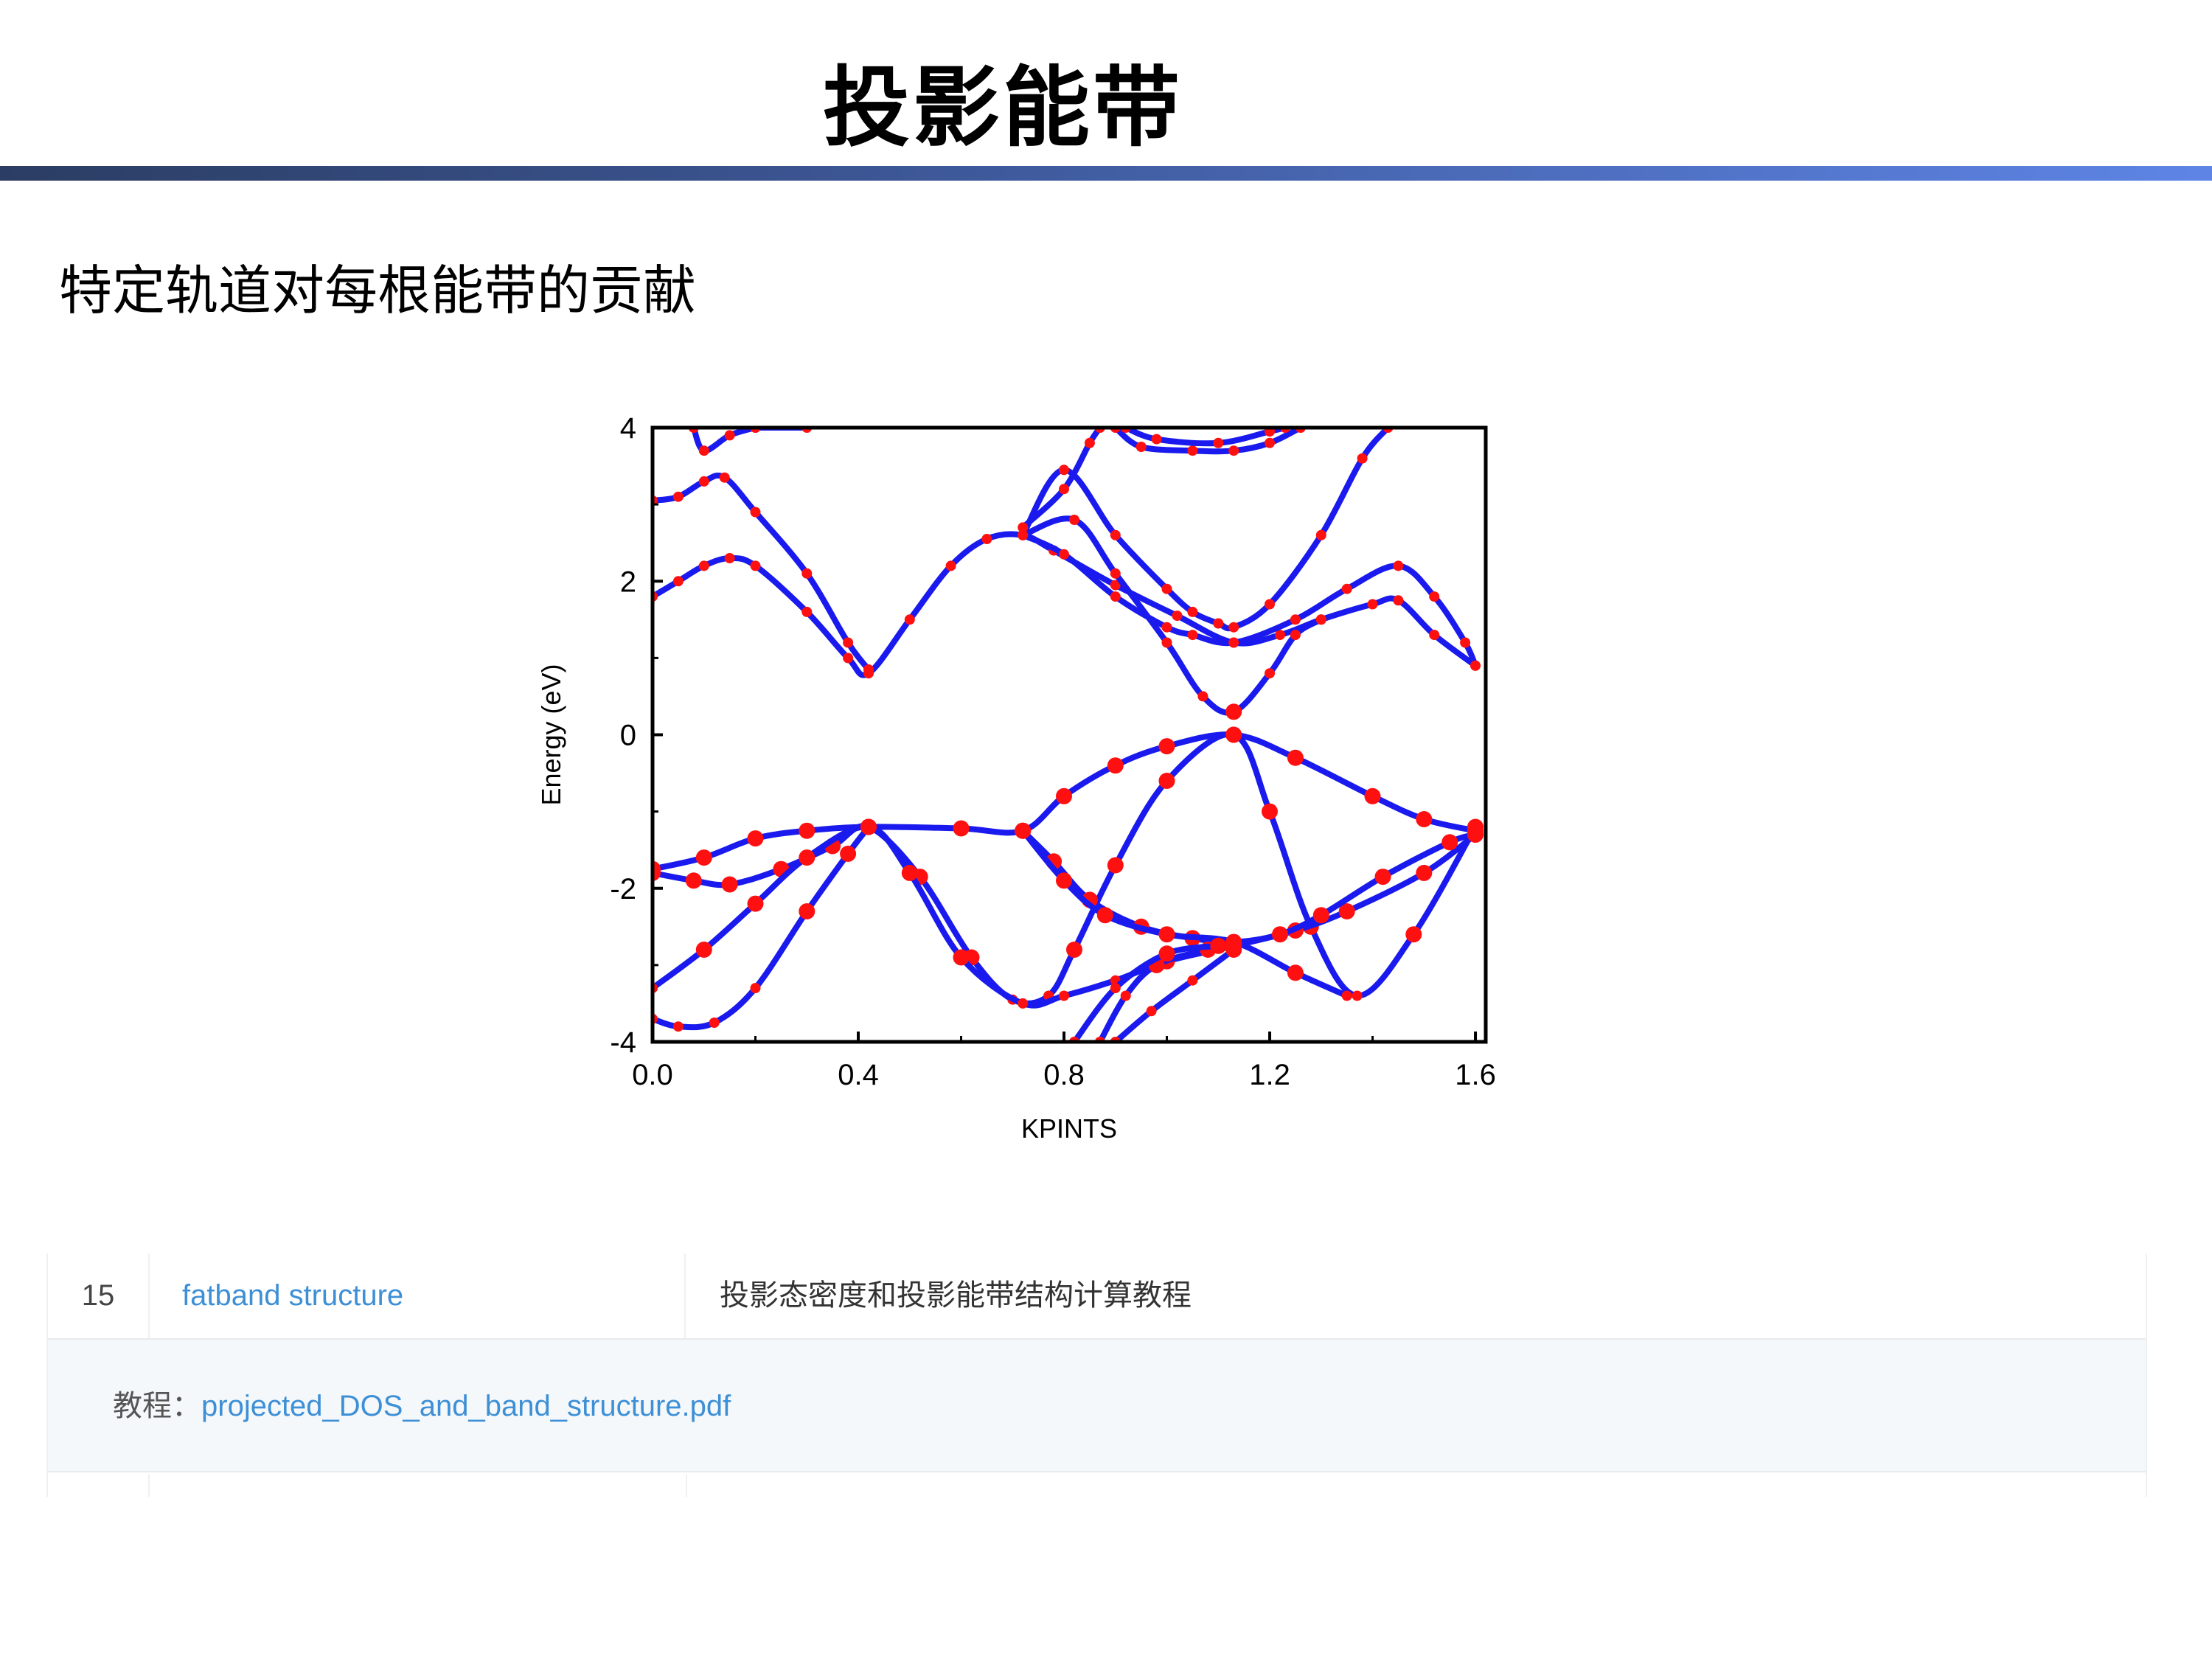 The width and height of the screenshot is (2212, 1659). I want to click on tutorial-name-link: fatband structure, so click(418, 1295).